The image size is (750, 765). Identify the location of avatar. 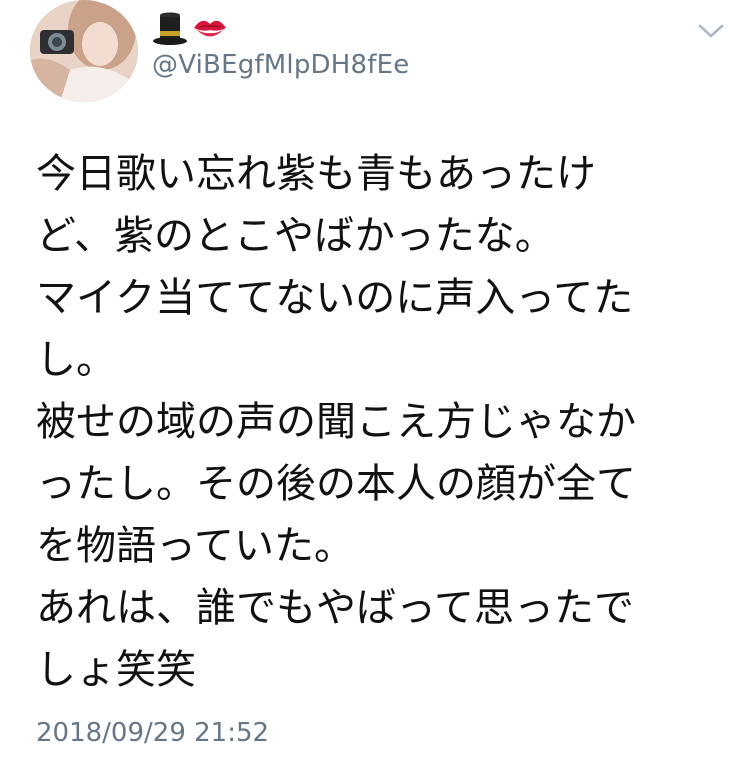
(84, 51).